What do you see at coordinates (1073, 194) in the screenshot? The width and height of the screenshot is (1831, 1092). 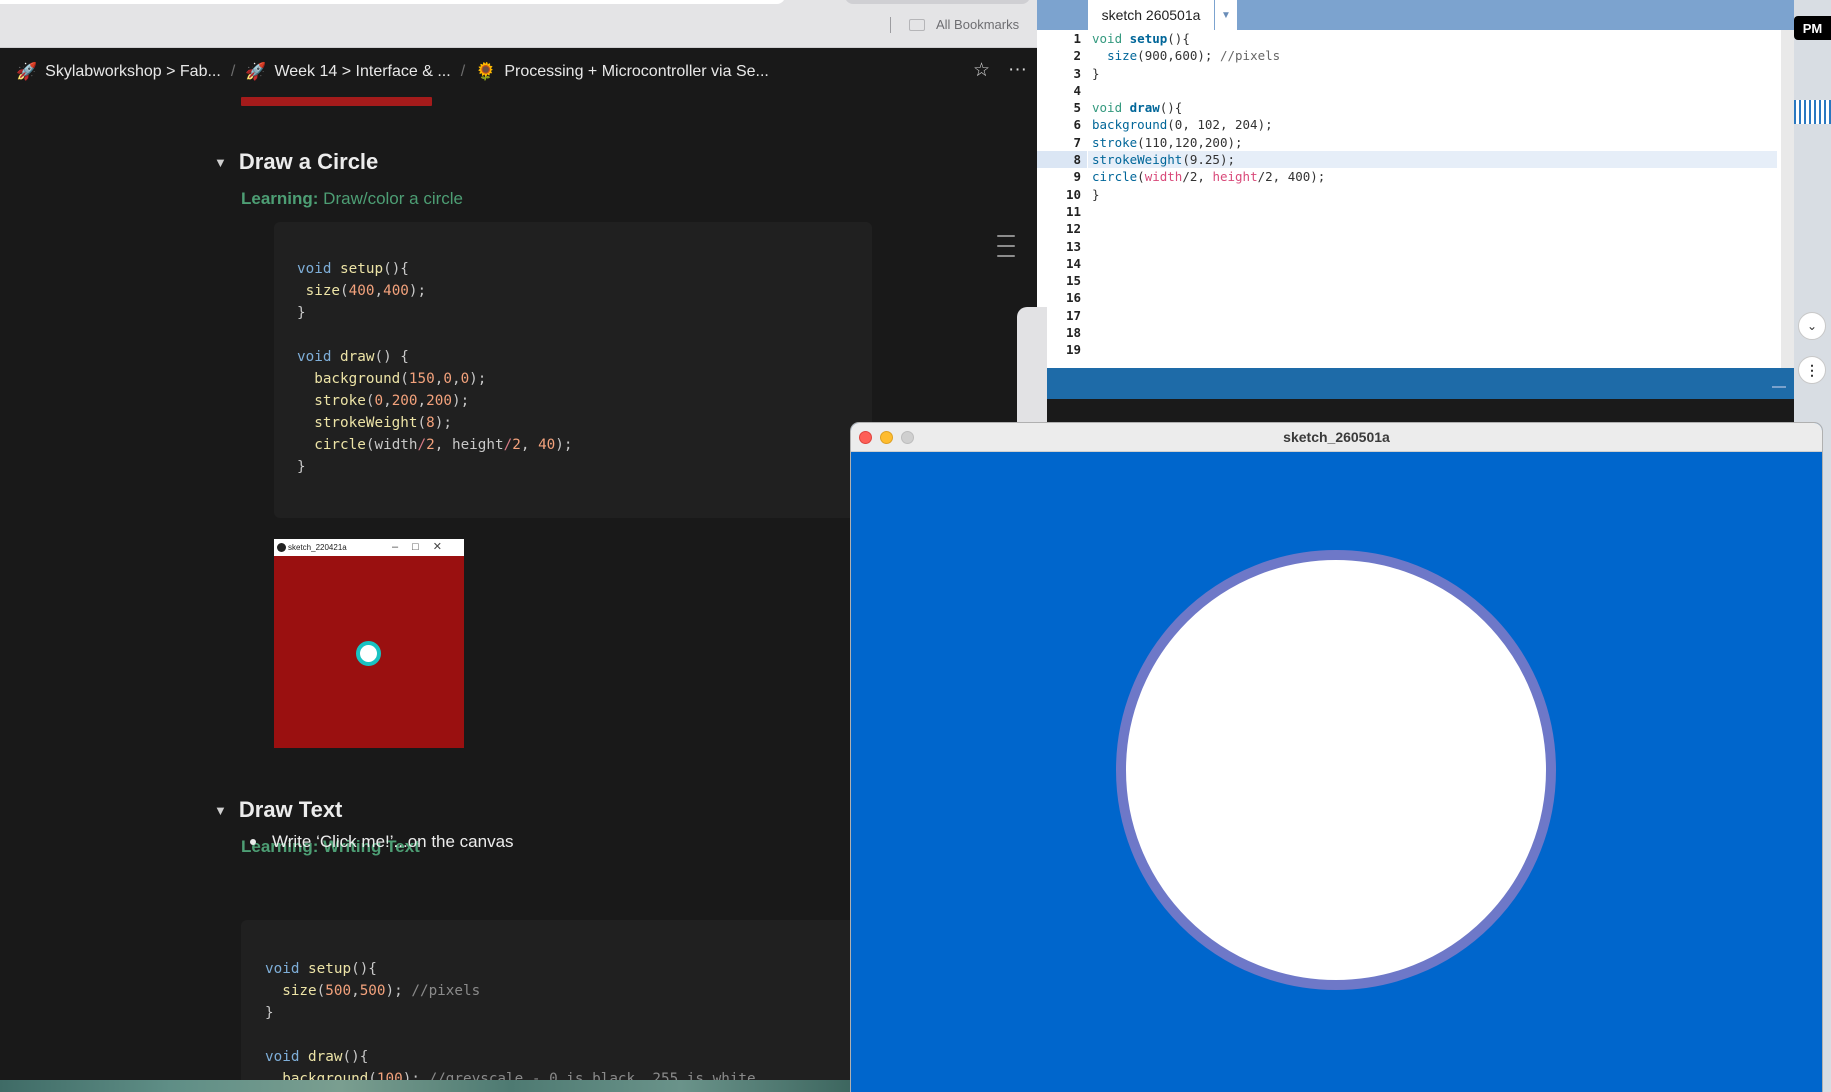 I see `line-number: 10` at bounding box center [1073, 194].